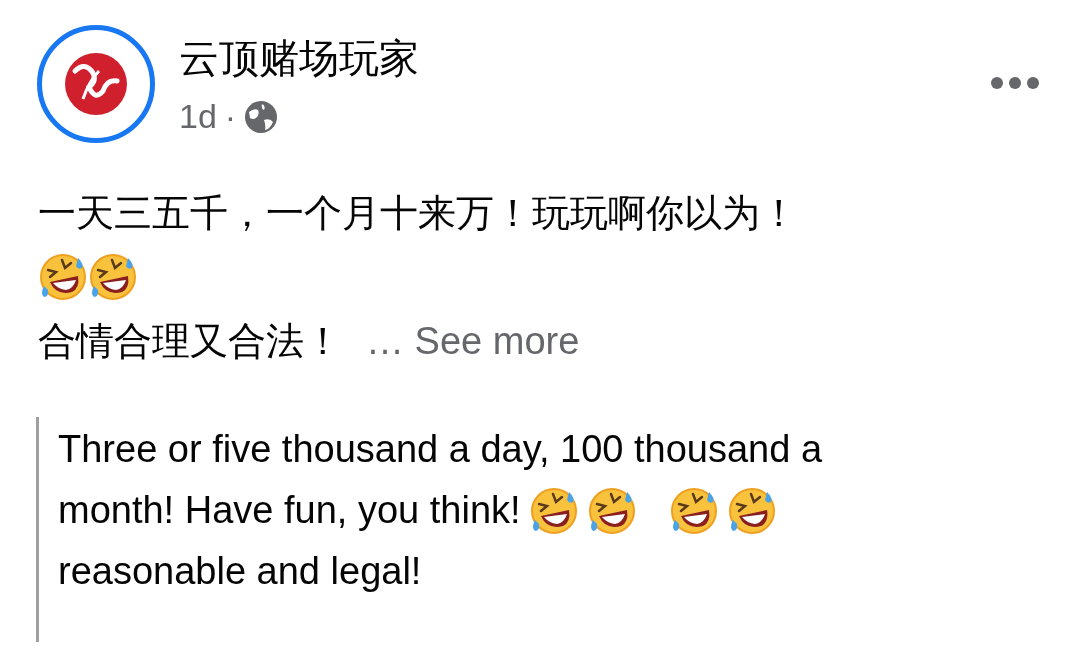 The width and height of the screenshot is (1080, 647). I want to click on author-name: 云顶赌场玩家, so click(299, 58).